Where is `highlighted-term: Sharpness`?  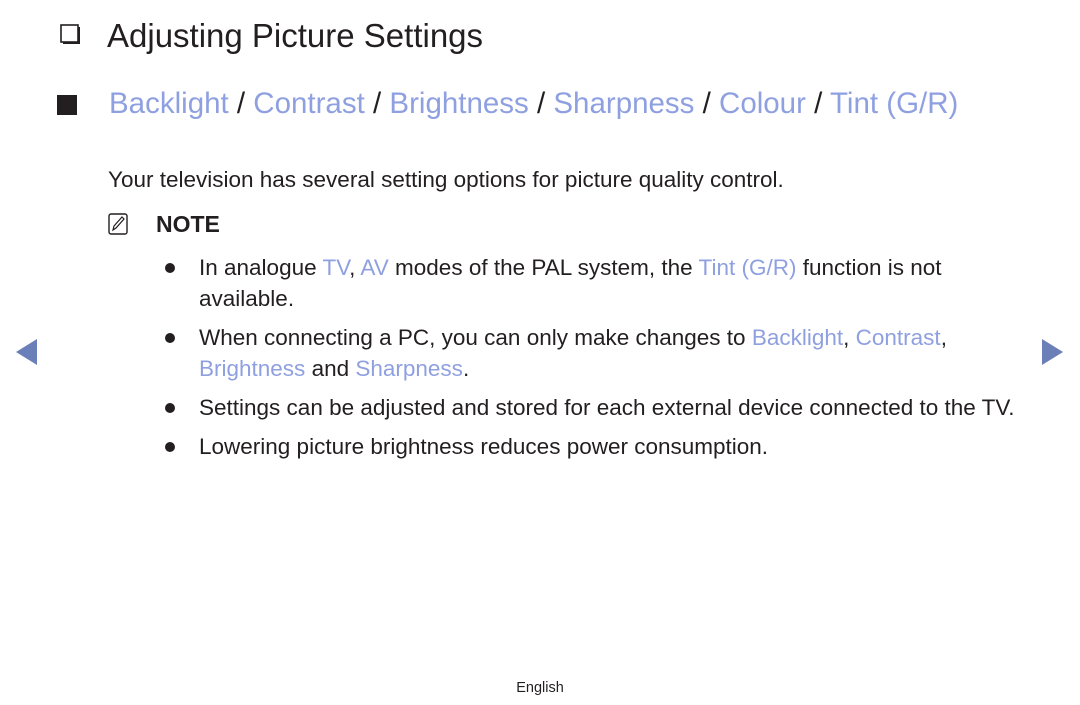 highlighted-term: Sharpness is located at coordinates (409, 368).